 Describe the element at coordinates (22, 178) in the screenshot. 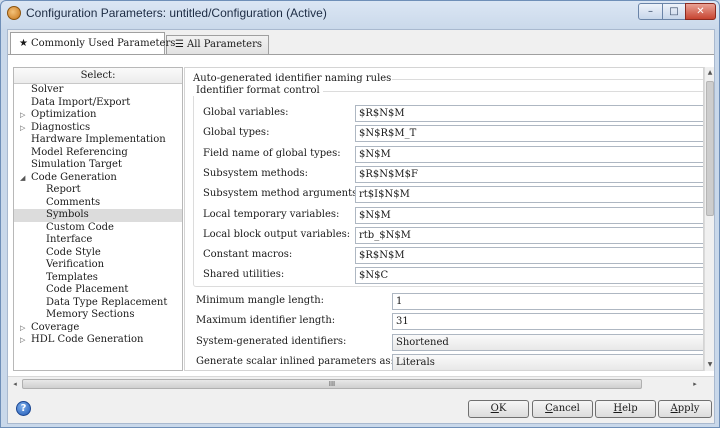

I see `collapse-arrow-icon: ◢` at that location.